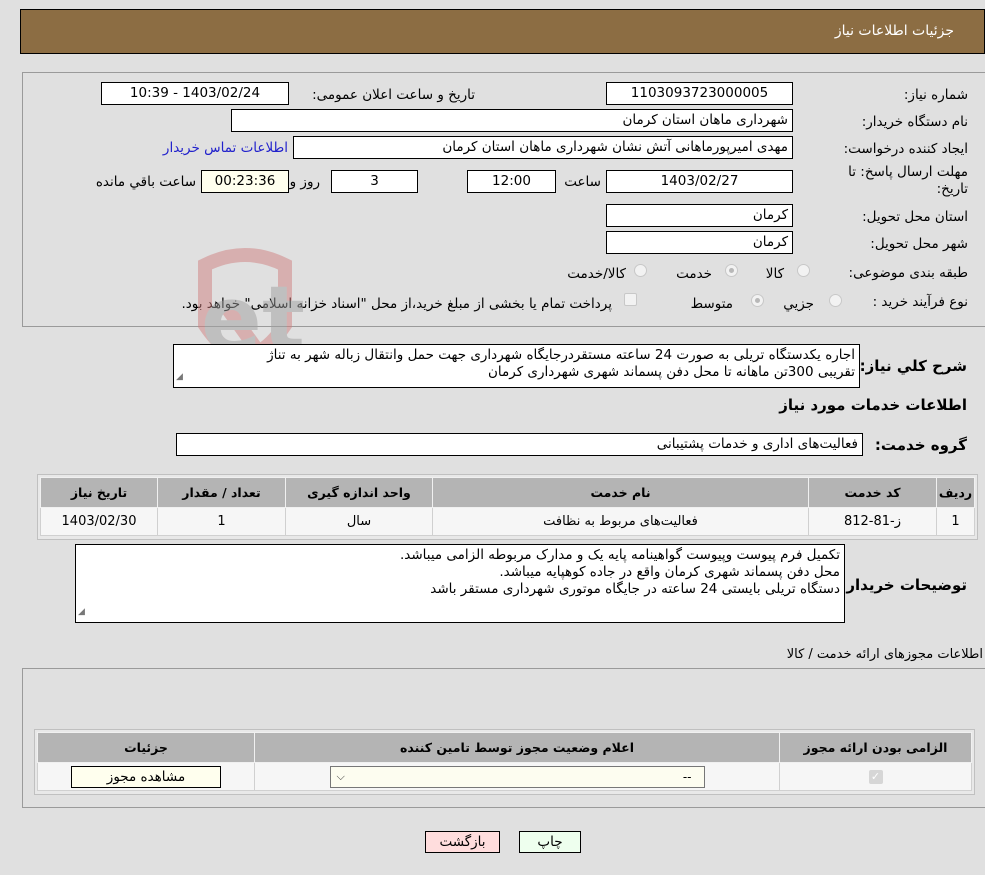 The image size is (985, 875). I want to click on announce-datetime-field: 1403/02/24 - 10:39, so click(195, 93).